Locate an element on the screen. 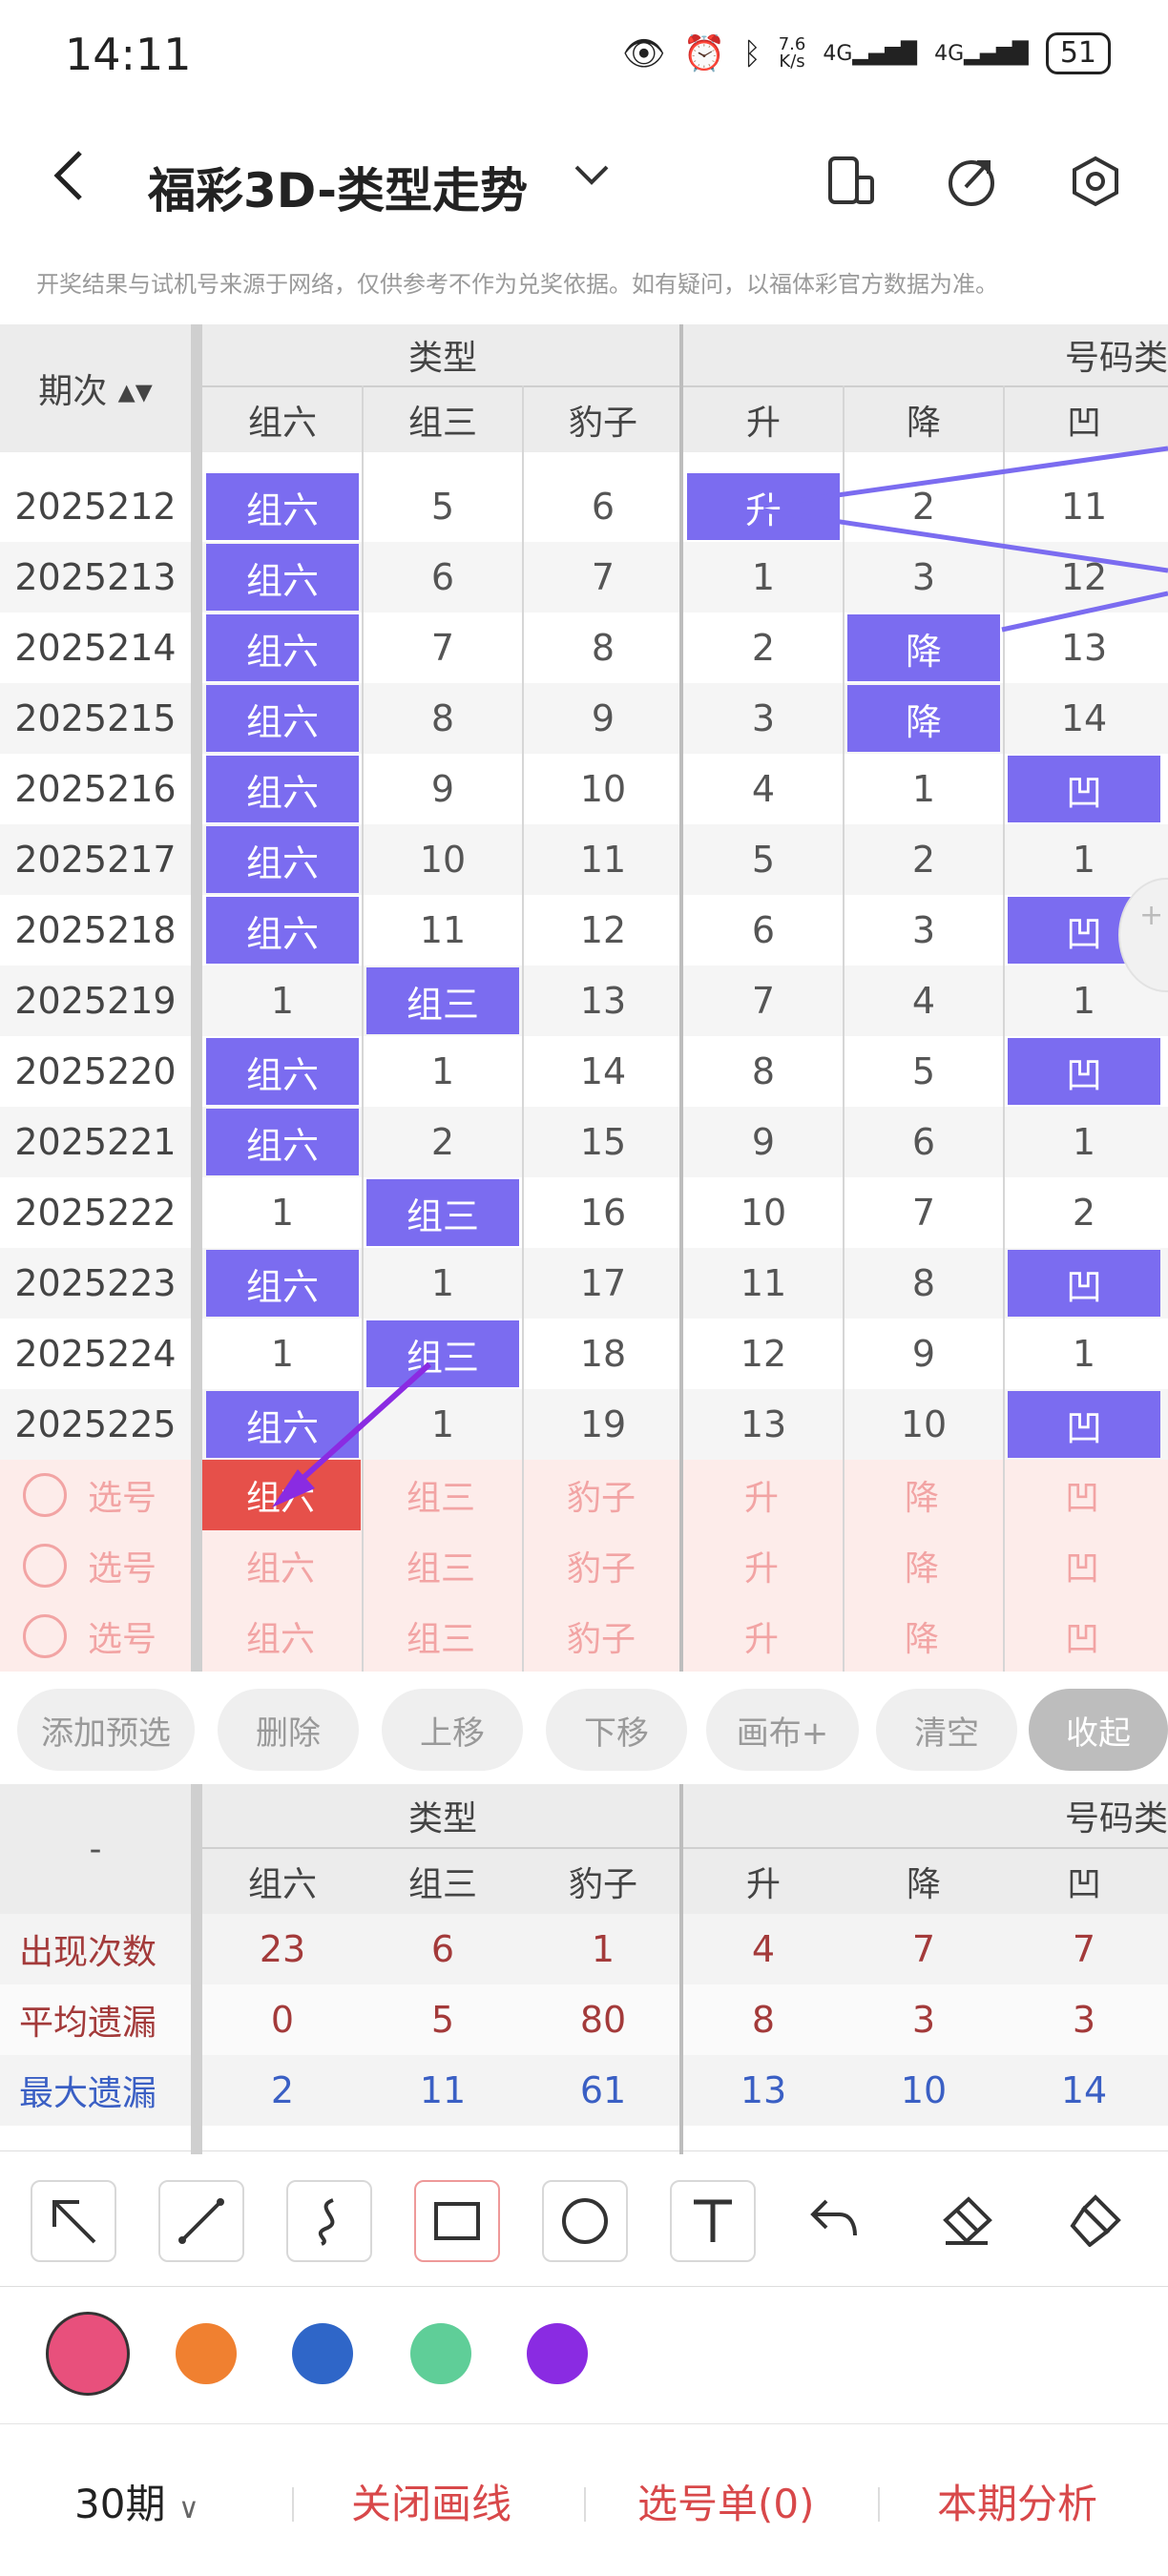 The width and height of the screenshot is (1168, 2576). hit-cell: 组三 is located at coordinates (442, 1353).